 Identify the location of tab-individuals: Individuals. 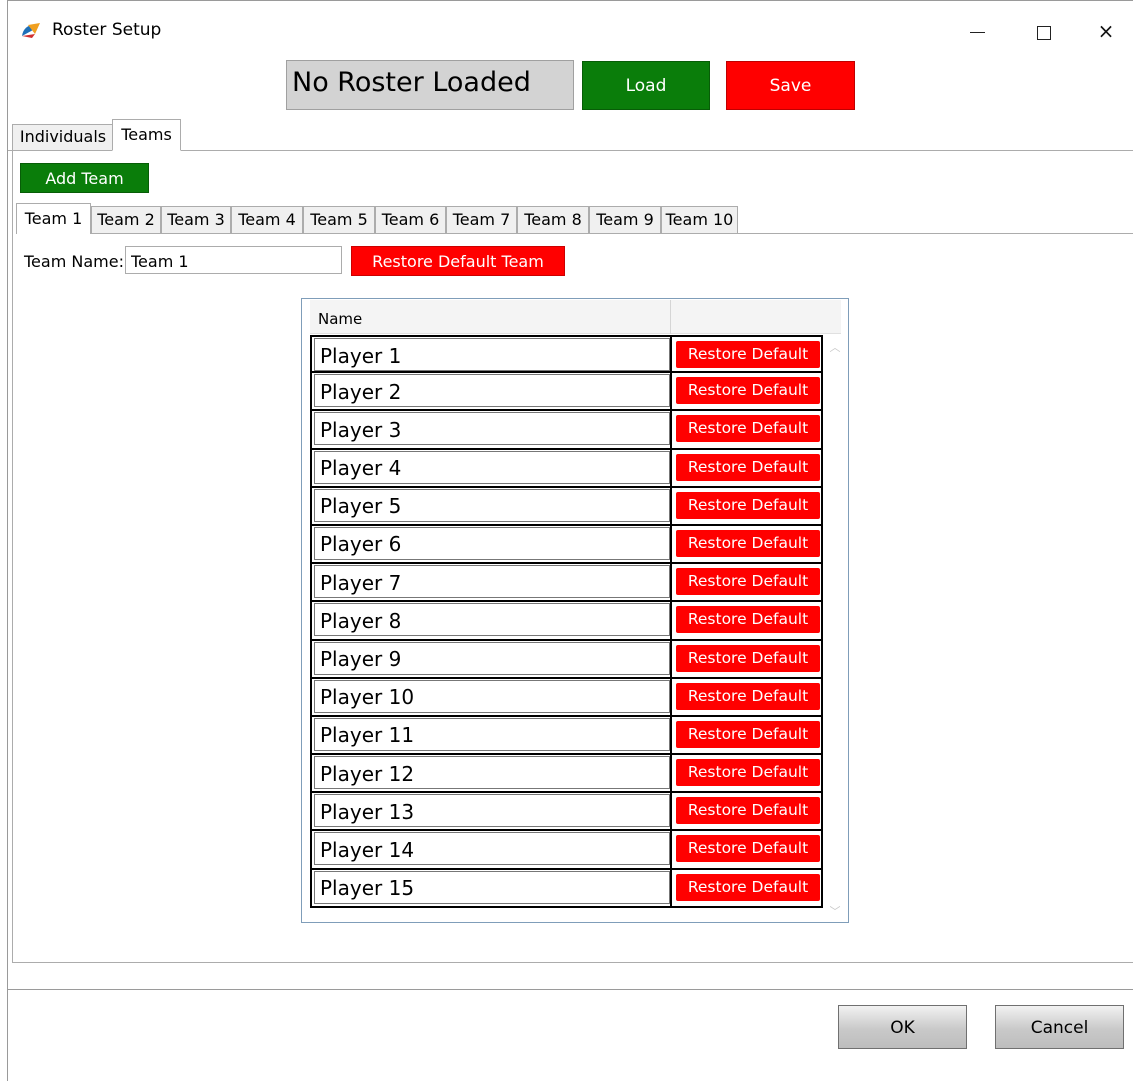
(63, 137).